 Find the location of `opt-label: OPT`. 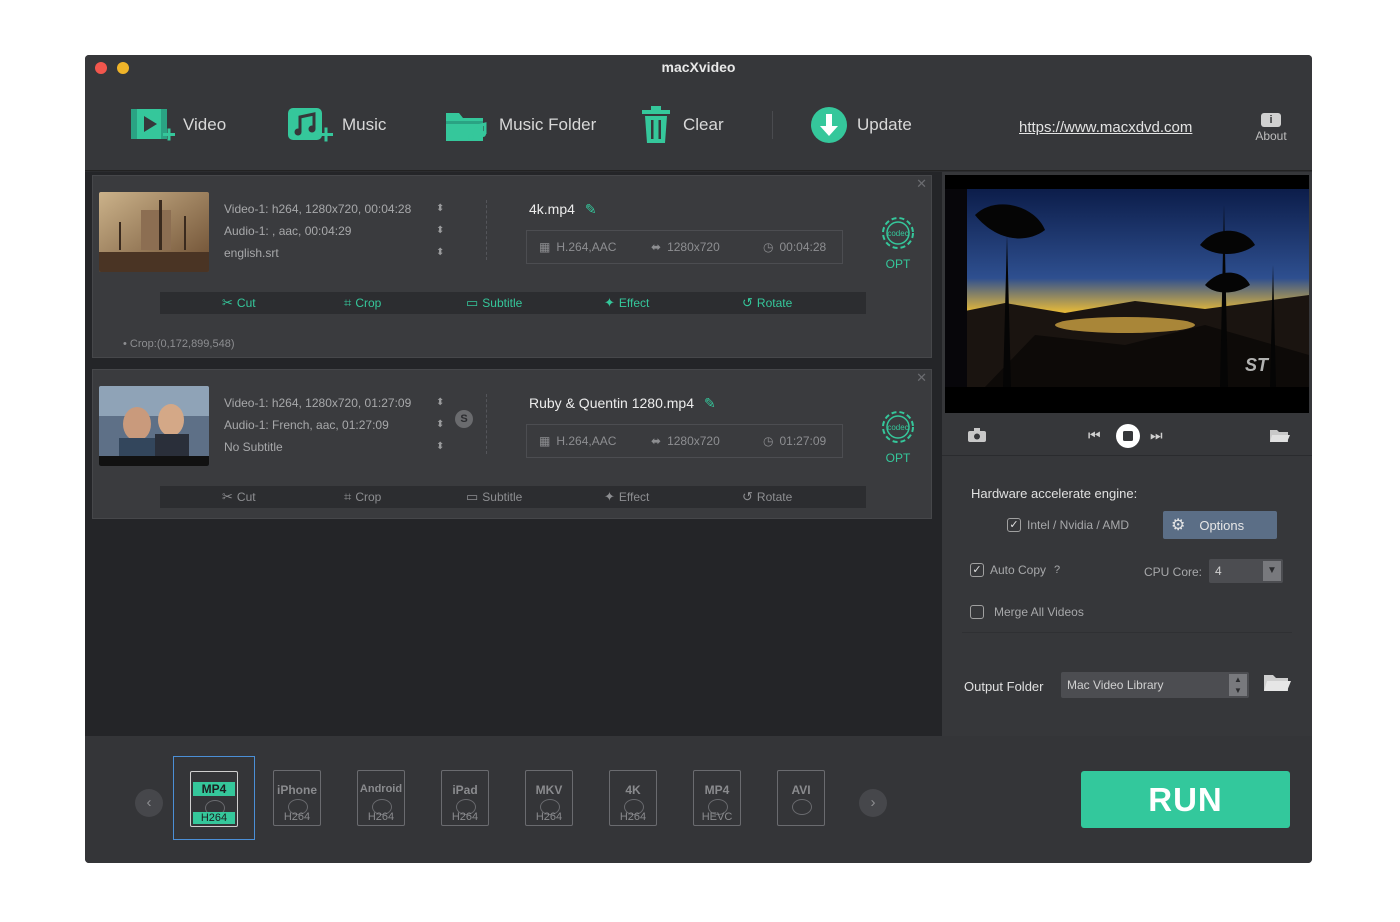

opt-label: OPT is located at coordinates (898, 264).